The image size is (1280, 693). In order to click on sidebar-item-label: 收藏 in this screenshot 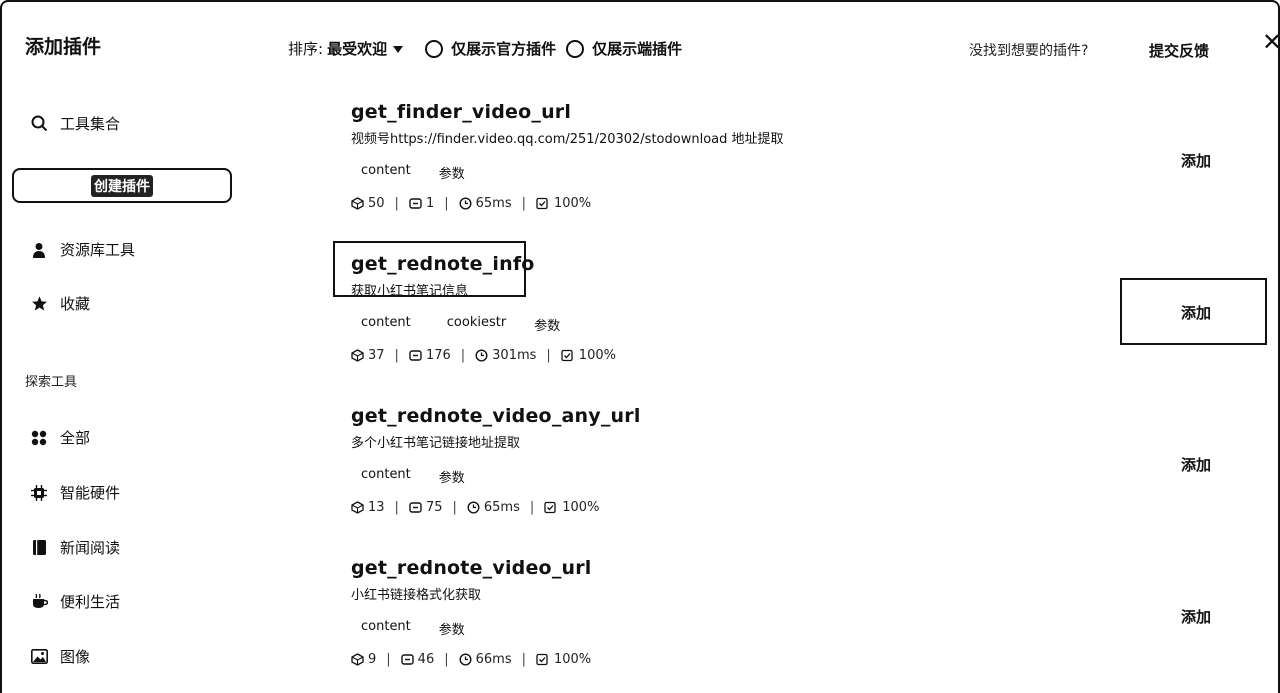, I will do `click(75, 304)`.